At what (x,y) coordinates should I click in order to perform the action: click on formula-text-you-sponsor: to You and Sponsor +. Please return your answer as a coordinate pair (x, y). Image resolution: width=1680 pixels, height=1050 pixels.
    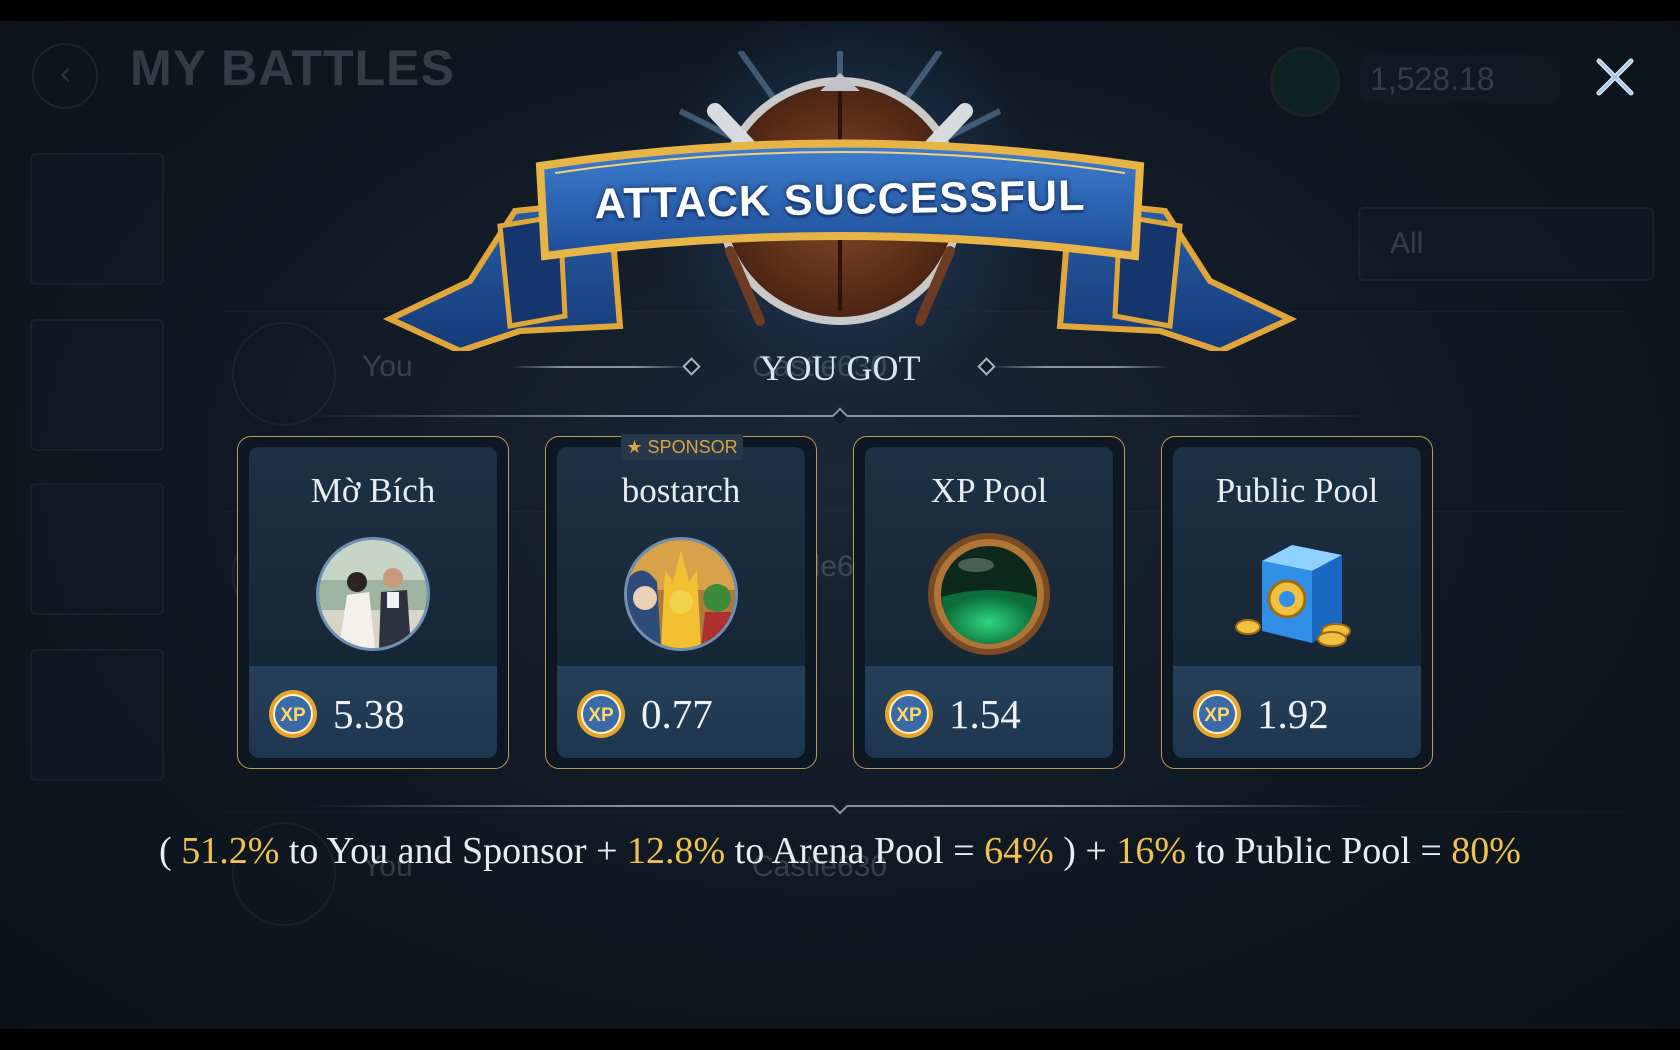
    Looking at the image, I should click on (453, 851).